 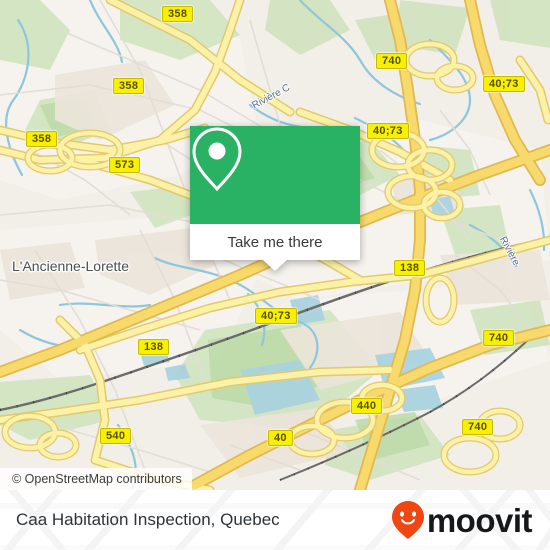 I want to click on callout-marker-panel, so click(x=275, y=175).